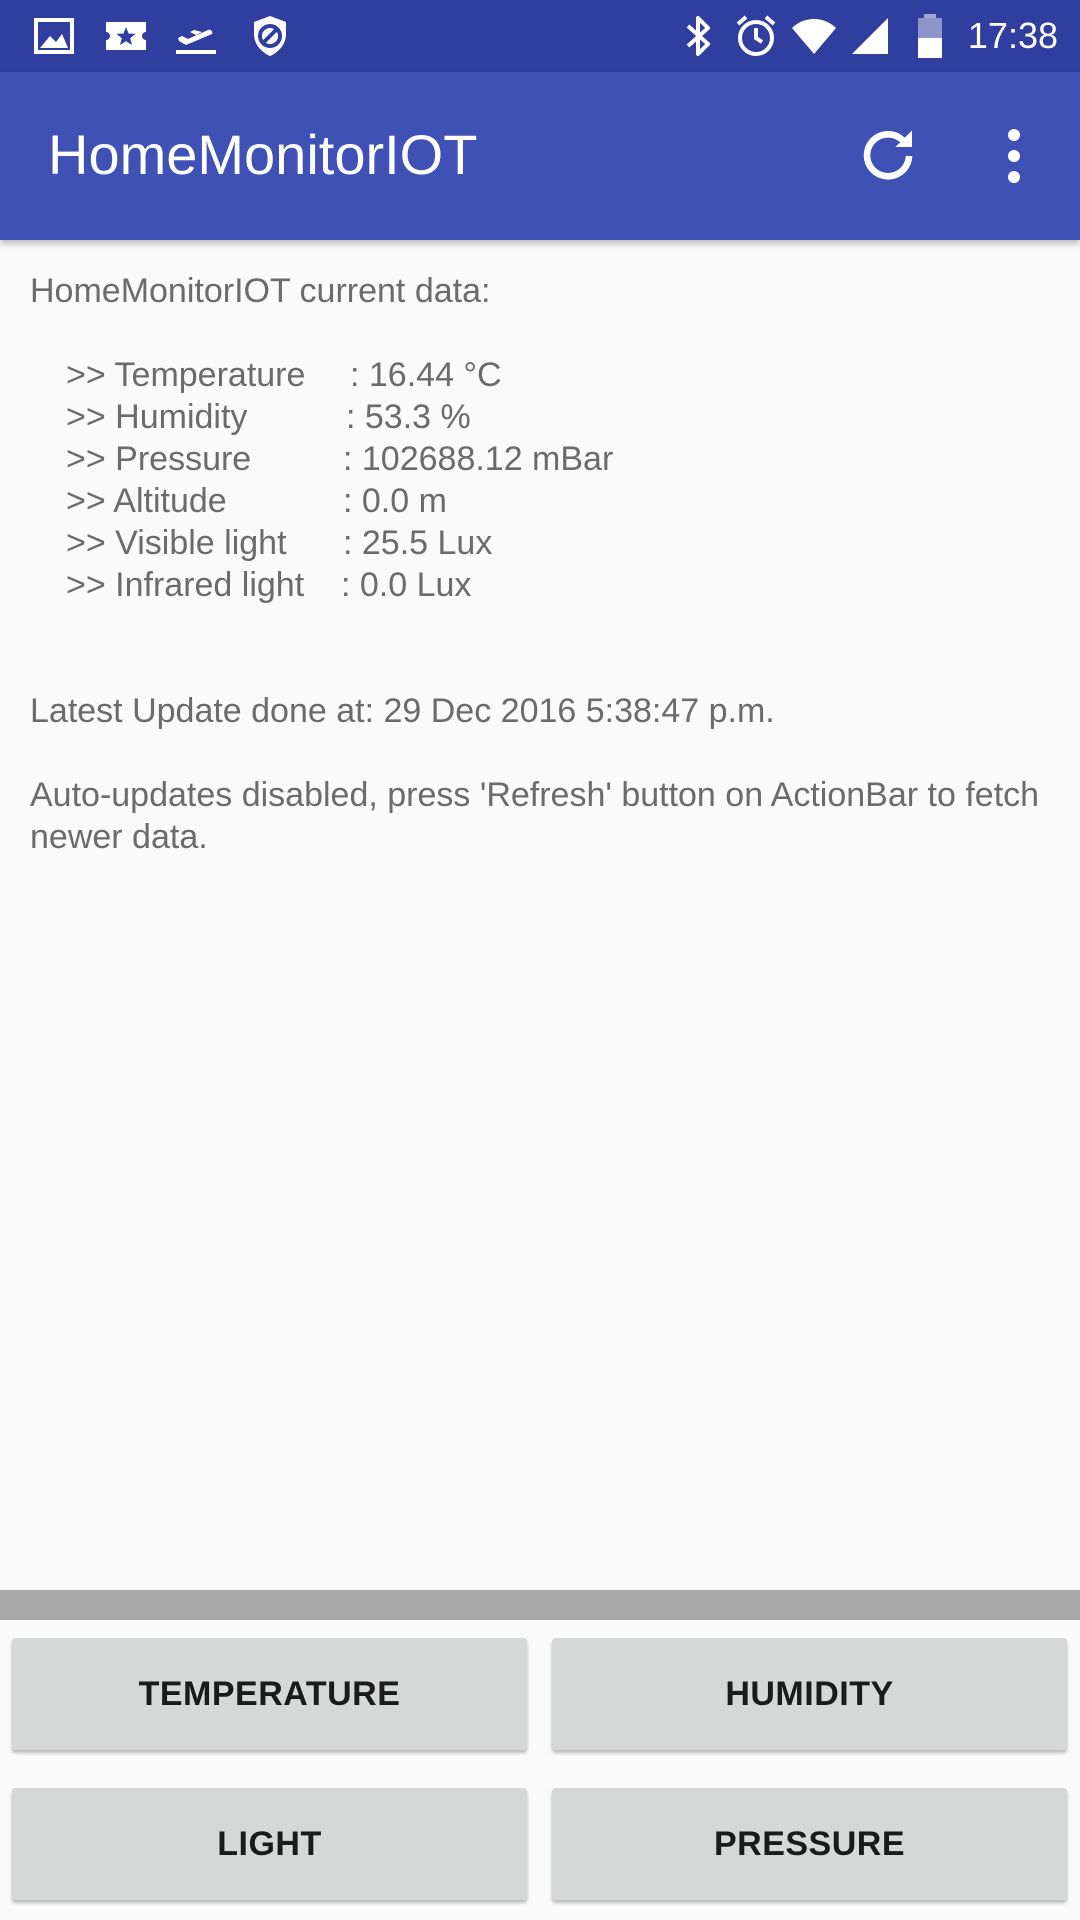  I want to click on overflow-menu-button, so click(1014, 156).